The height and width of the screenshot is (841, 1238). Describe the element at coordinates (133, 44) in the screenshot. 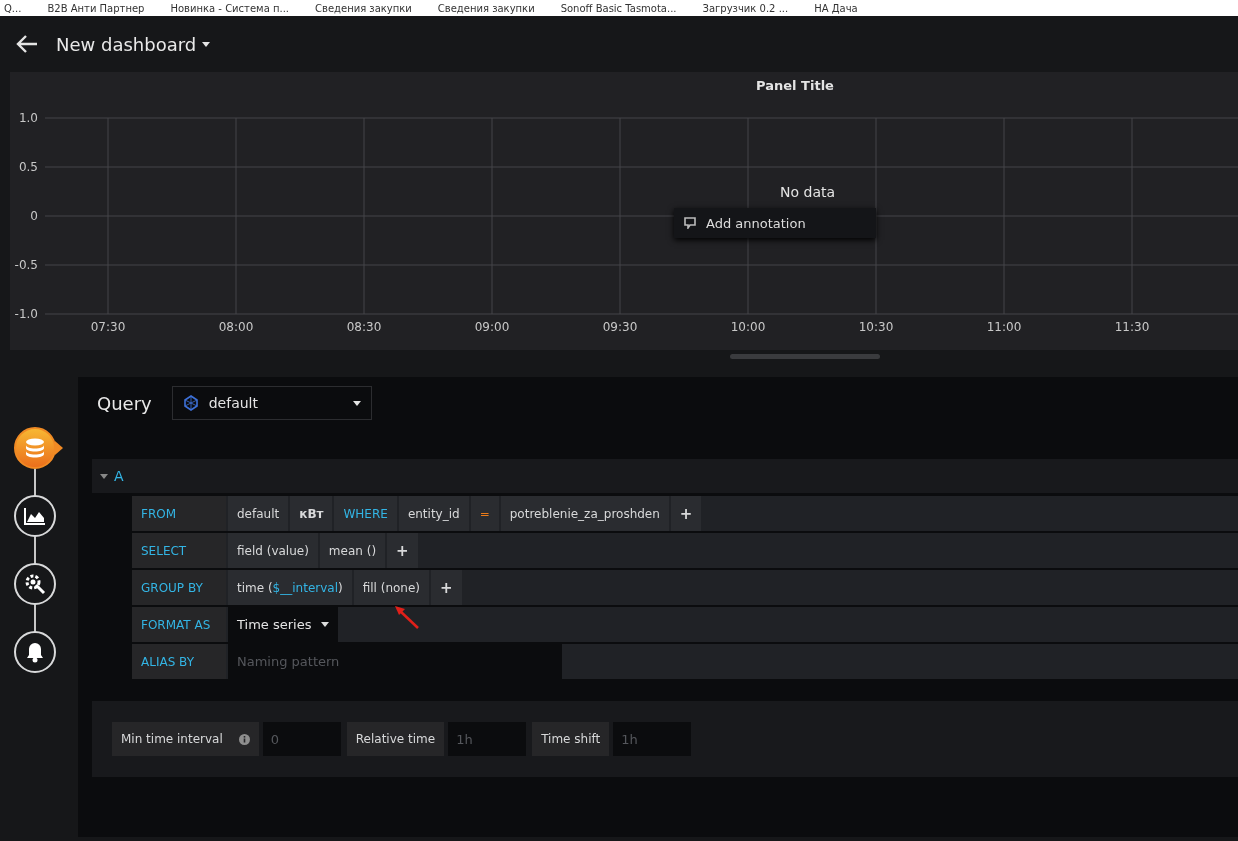

I see `dashboard-title: New dashboard` at that location.